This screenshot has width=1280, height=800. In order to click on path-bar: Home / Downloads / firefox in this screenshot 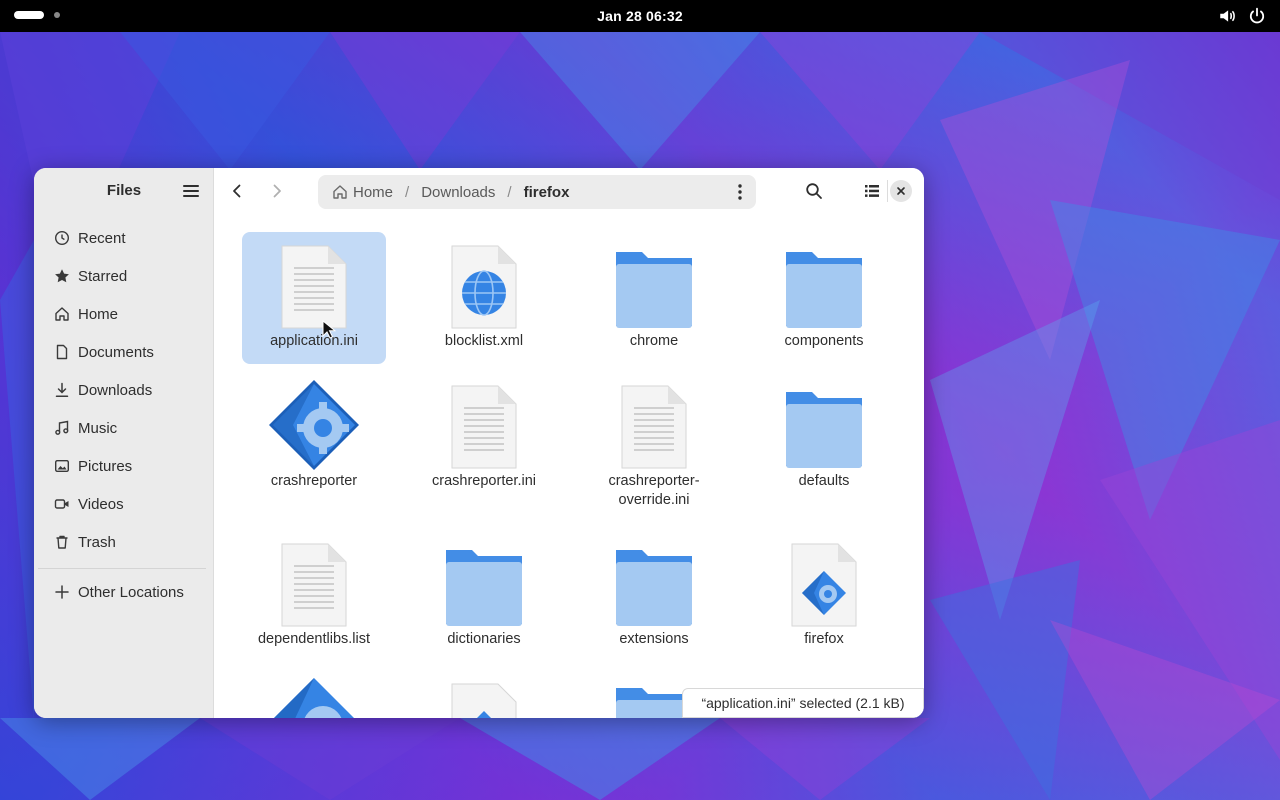, I will do `click(537, 192)`.